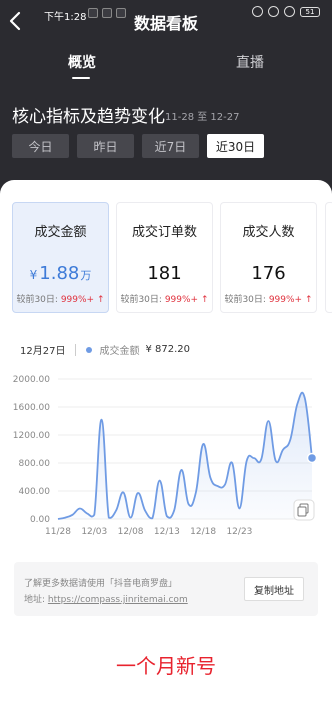  What do you see at coordinates (82, 62) in the screenshot?
I see `tab-overview: 概览` at bounding box center [82, 62].